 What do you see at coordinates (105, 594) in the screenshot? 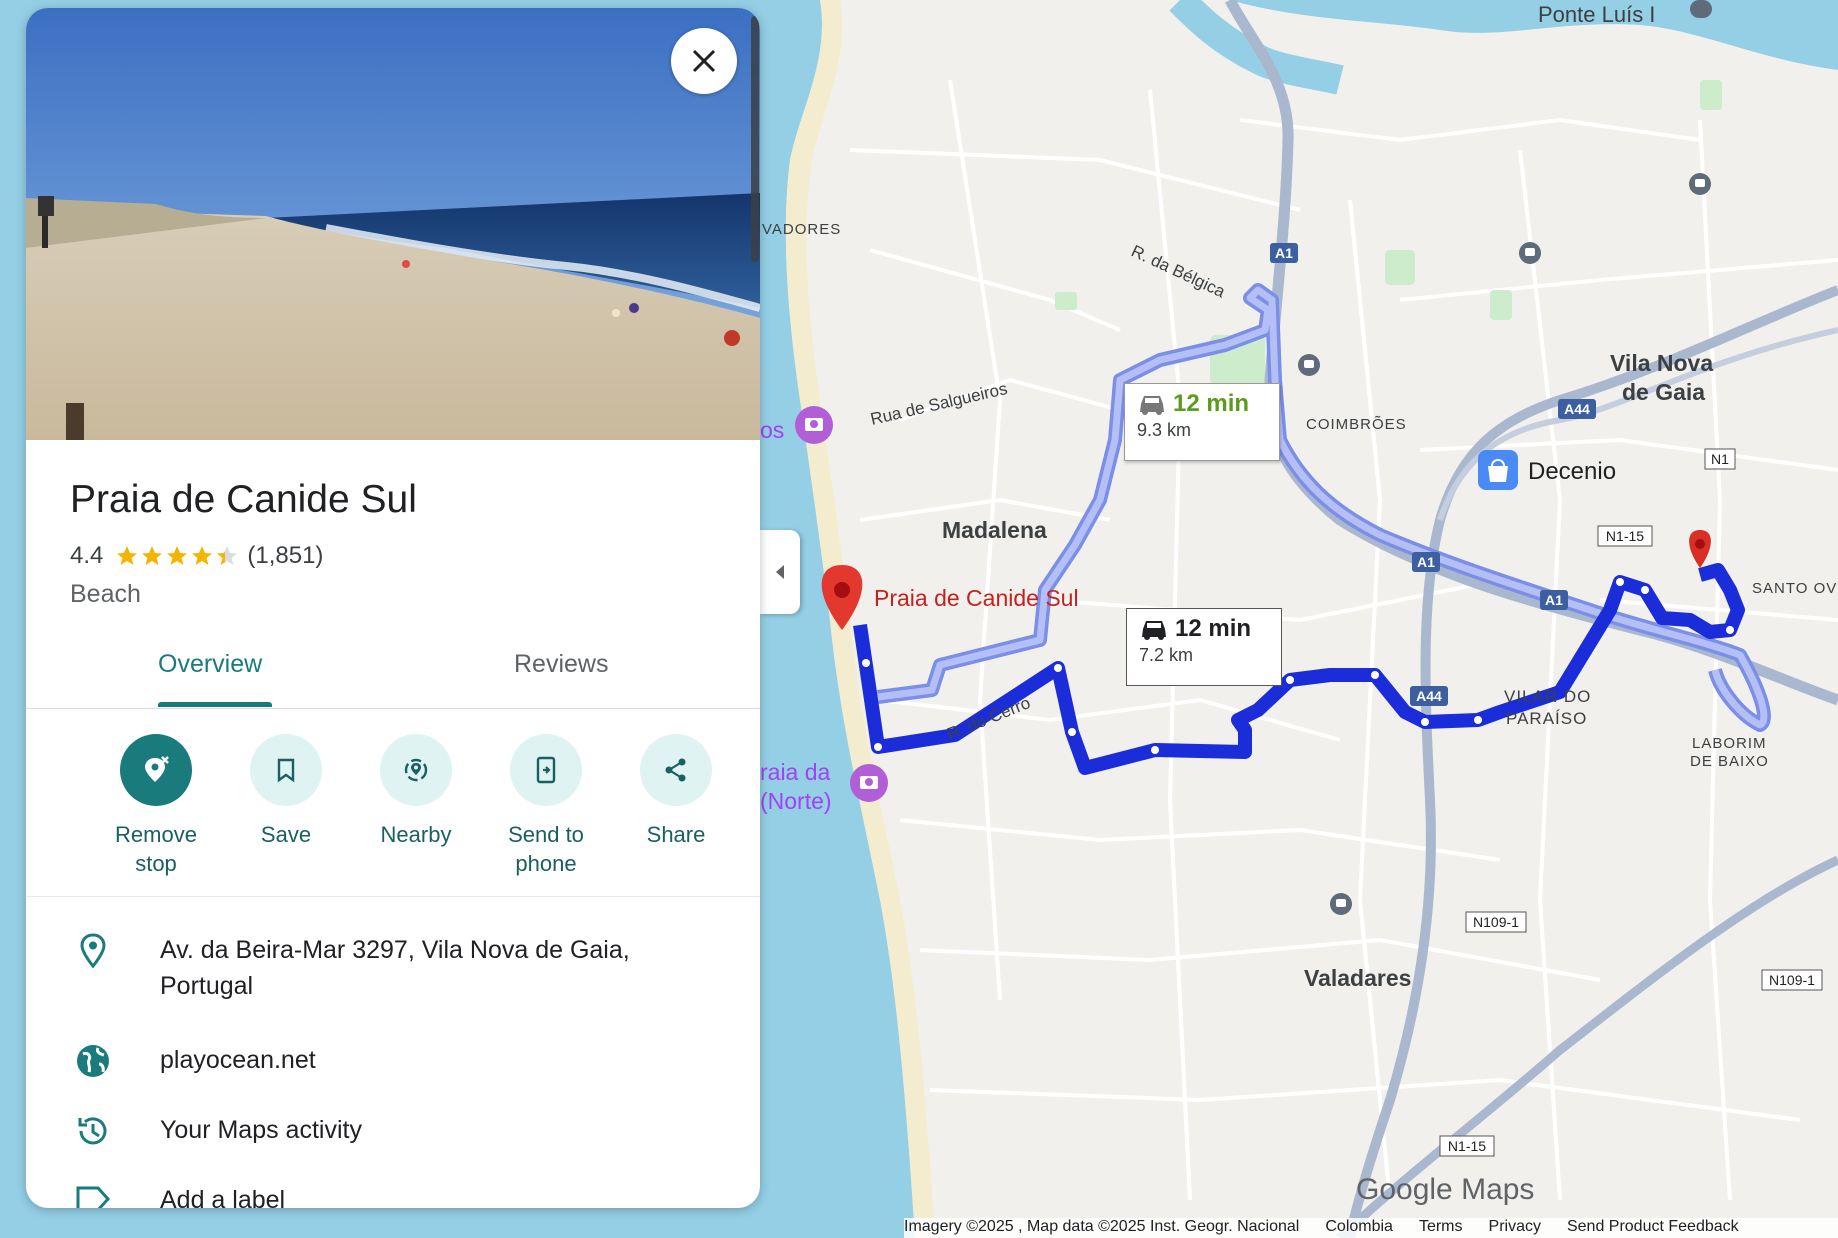
I see `place-category: Beach` at bounding box center [105, 594].